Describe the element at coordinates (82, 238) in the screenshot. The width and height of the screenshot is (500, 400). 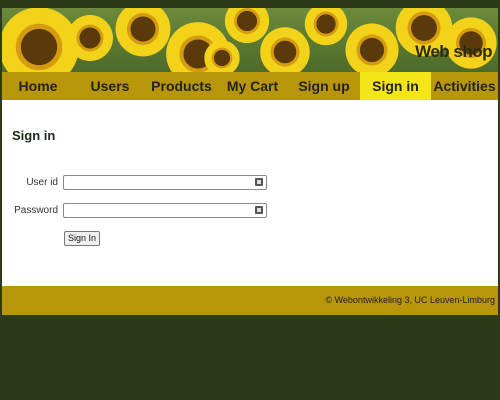
I see `sign-in-button: Sign In` at that location.